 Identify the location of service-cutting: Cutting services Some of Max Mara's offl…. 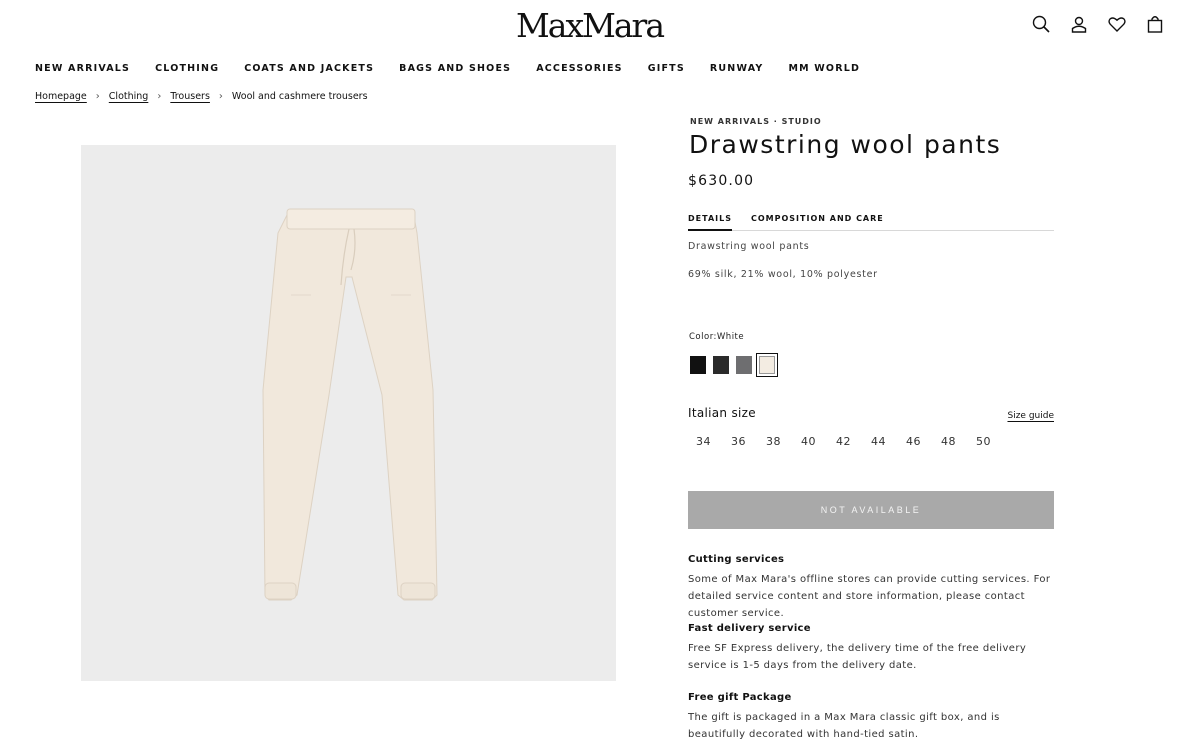
(871, 588).